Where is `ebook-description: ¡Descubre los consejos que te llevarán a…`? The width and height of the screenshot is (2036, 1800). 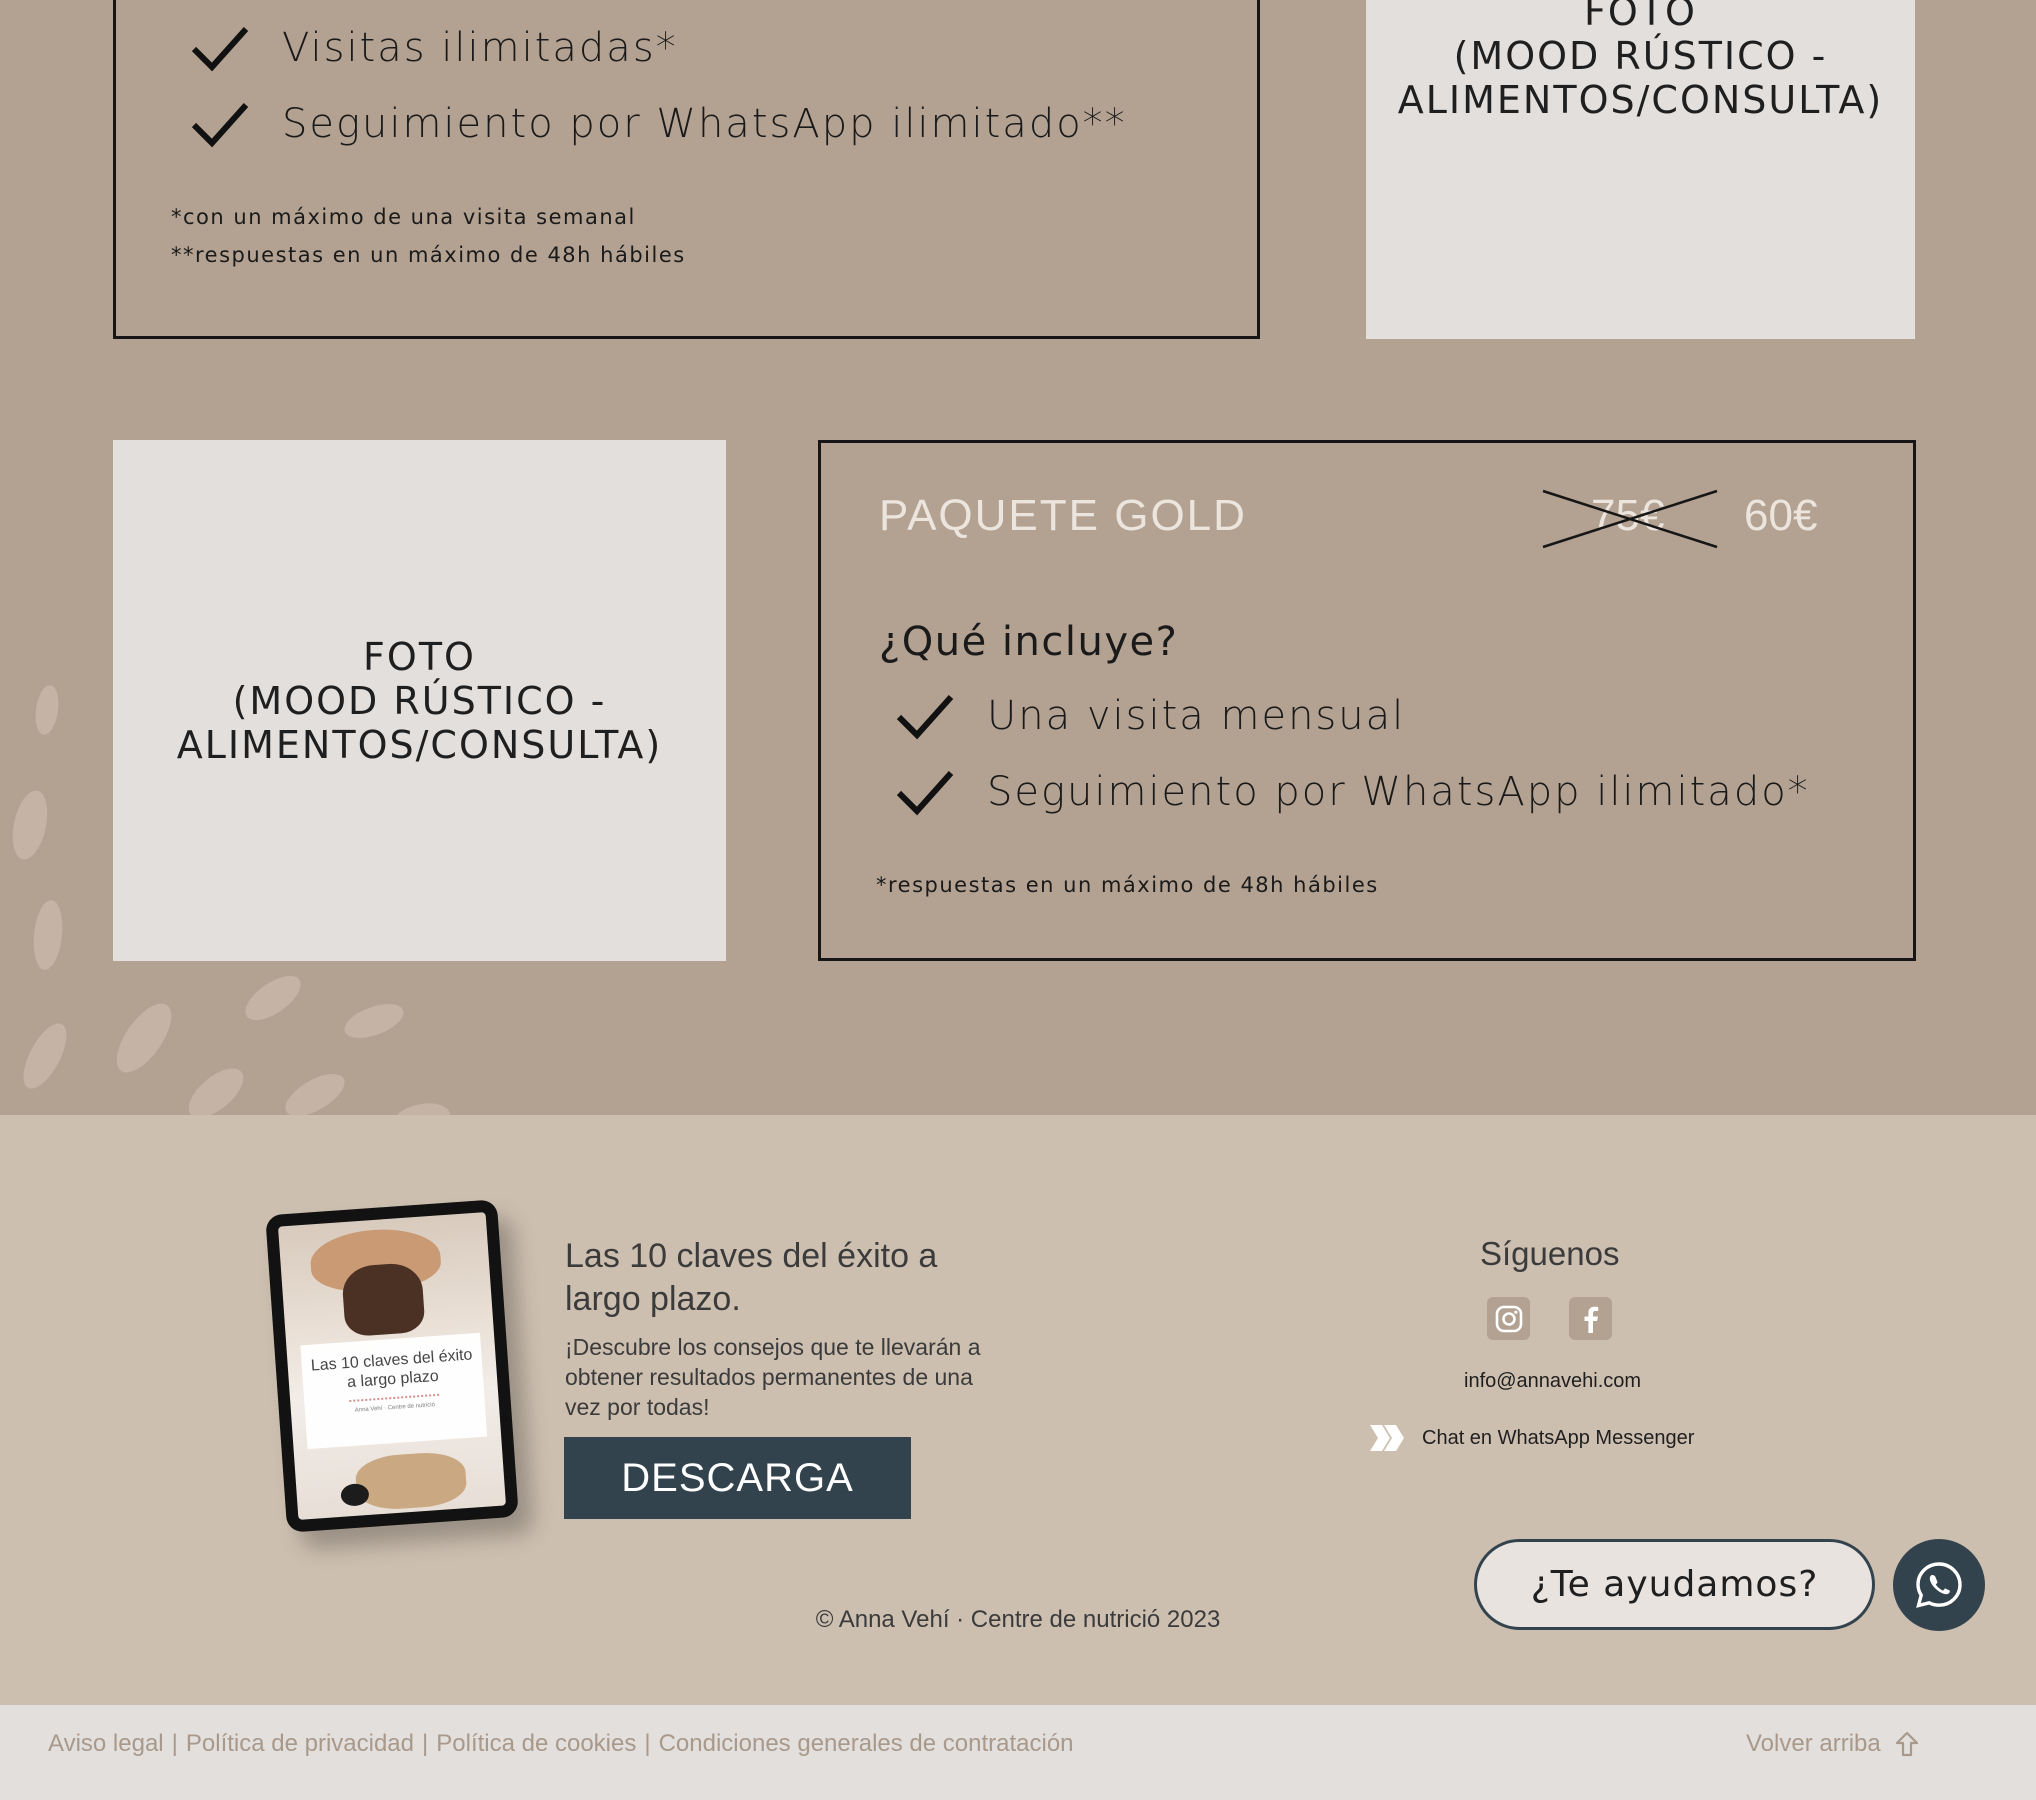
ebook-description: ¡Descubre los consejos que te llevarán a… is located at coordinates (773, 1377).